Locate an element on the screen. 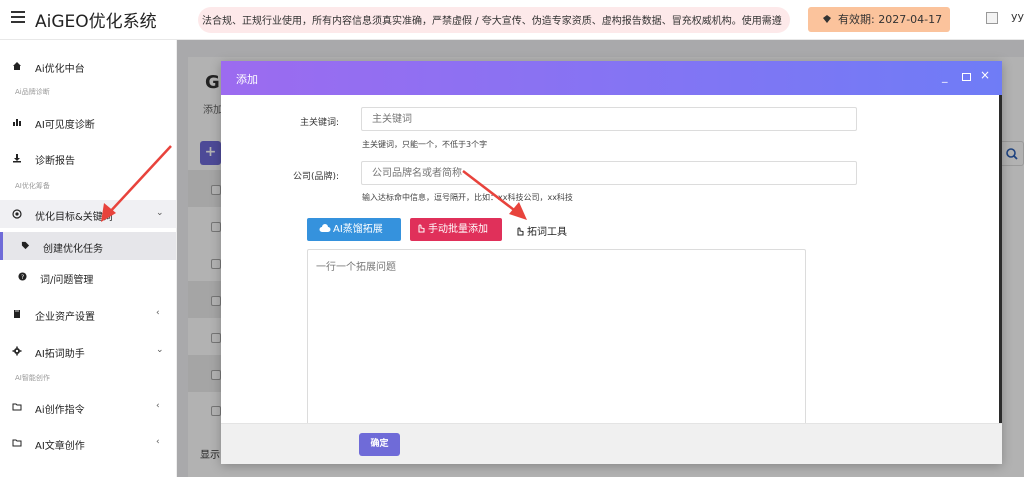 The width and height of the screenshot is (1024, 477). validity-badge: 有效期: 2027-04-17 is located at coordinates (879, 19).